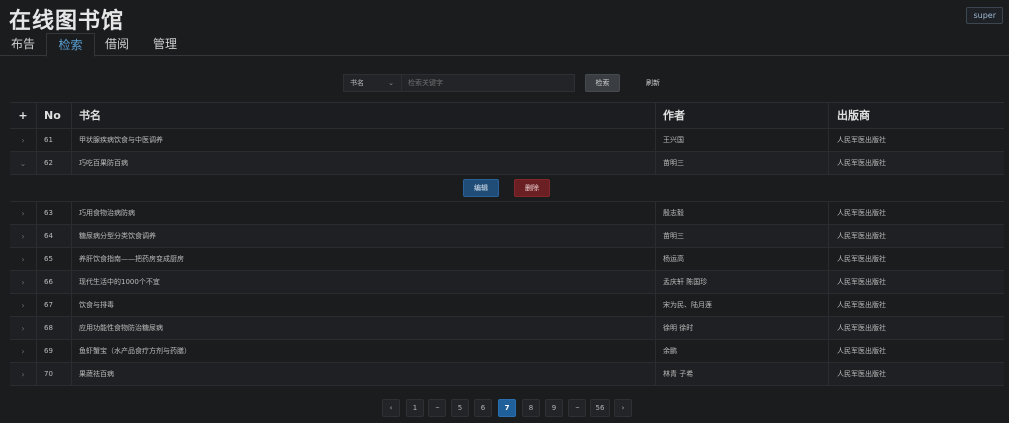  Describe the element at coordinates (48, 140) in the screenshot. I see `cell-no: 61` at that location.